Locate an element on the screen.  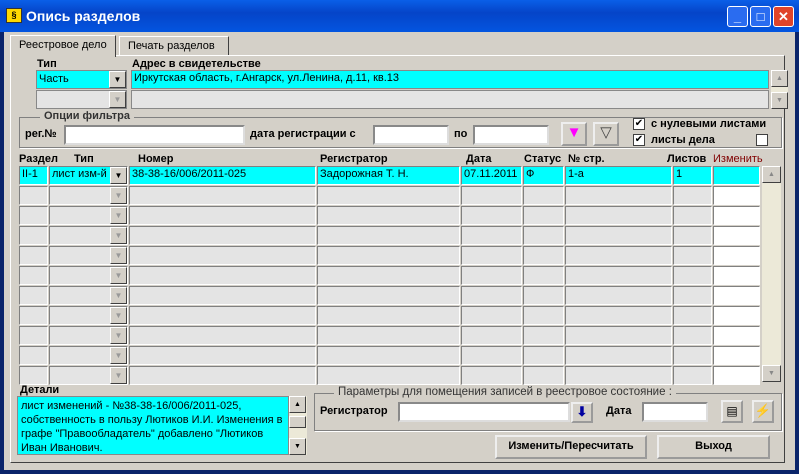
column-header: Листов is located at coordinates (686, 159).